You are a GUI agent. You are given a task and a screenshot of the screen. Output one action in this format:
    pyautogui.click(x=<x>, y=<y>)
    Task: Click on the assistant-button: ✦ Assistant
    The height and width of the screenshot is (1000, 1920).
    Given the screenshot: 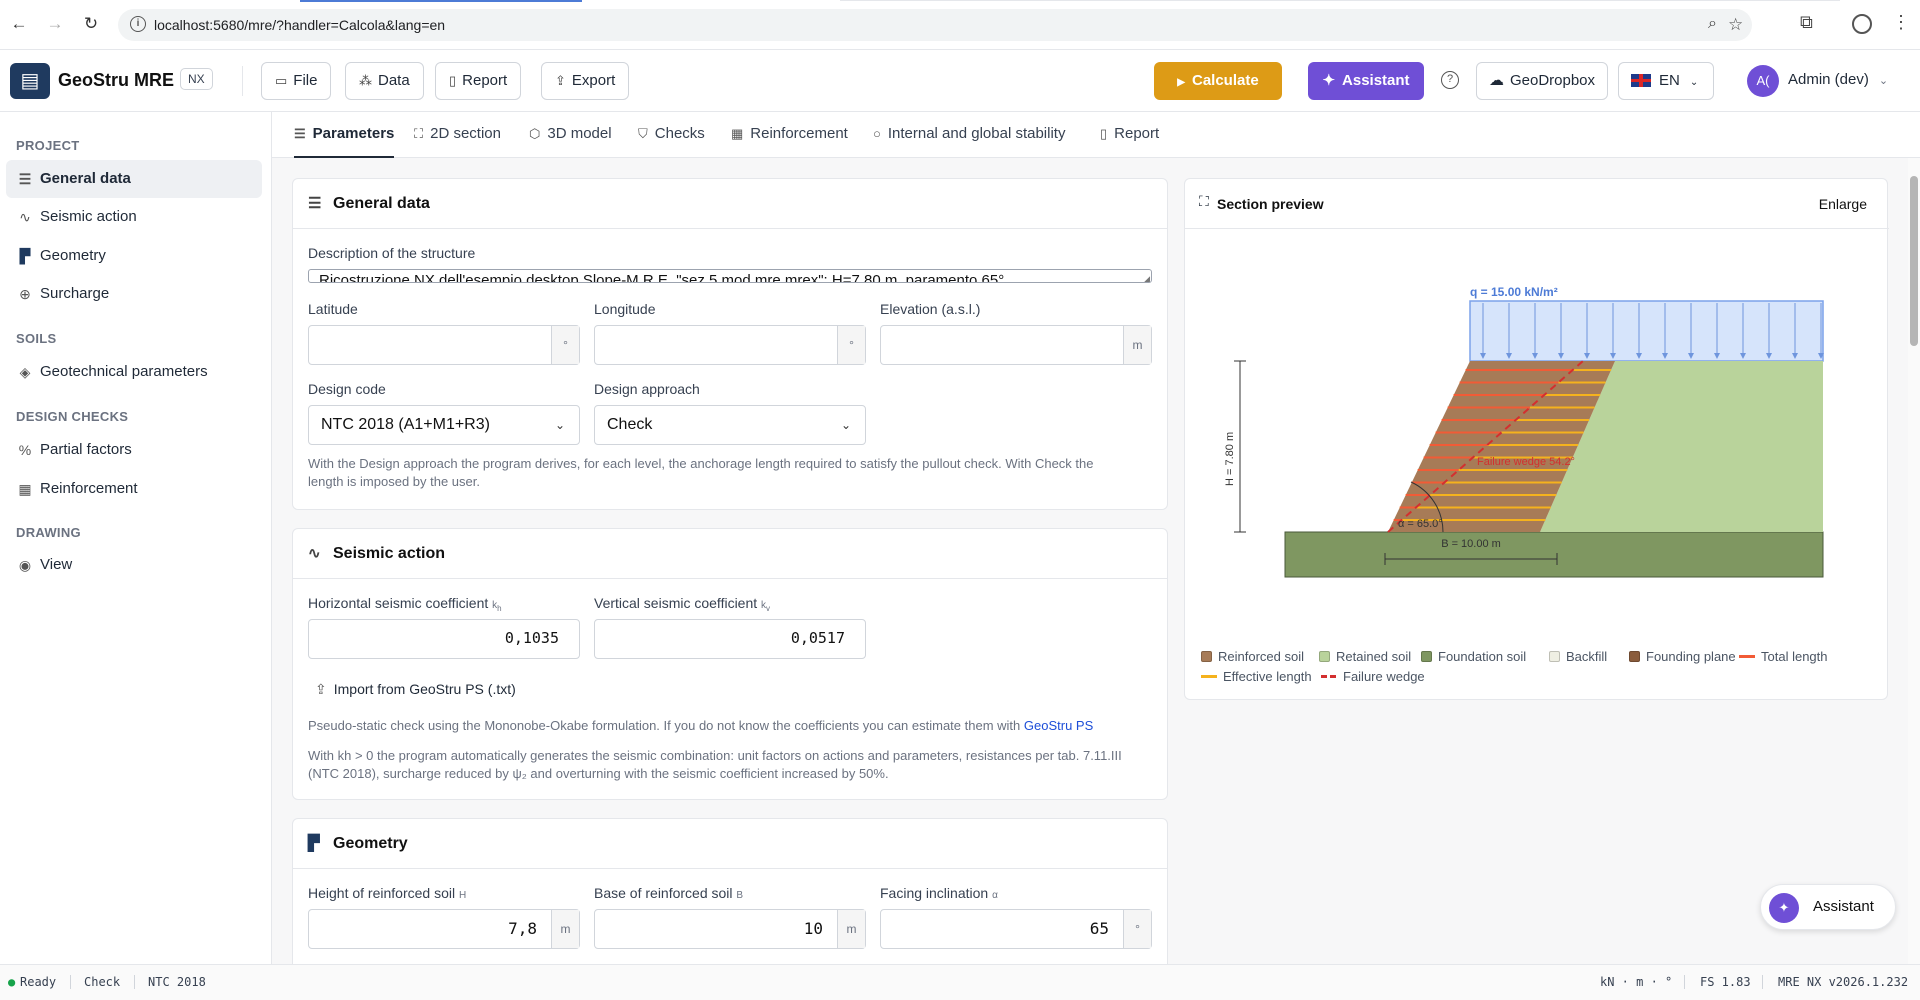 What is the action you would take?
    pyautogui.click(x=1366, y=81)
    